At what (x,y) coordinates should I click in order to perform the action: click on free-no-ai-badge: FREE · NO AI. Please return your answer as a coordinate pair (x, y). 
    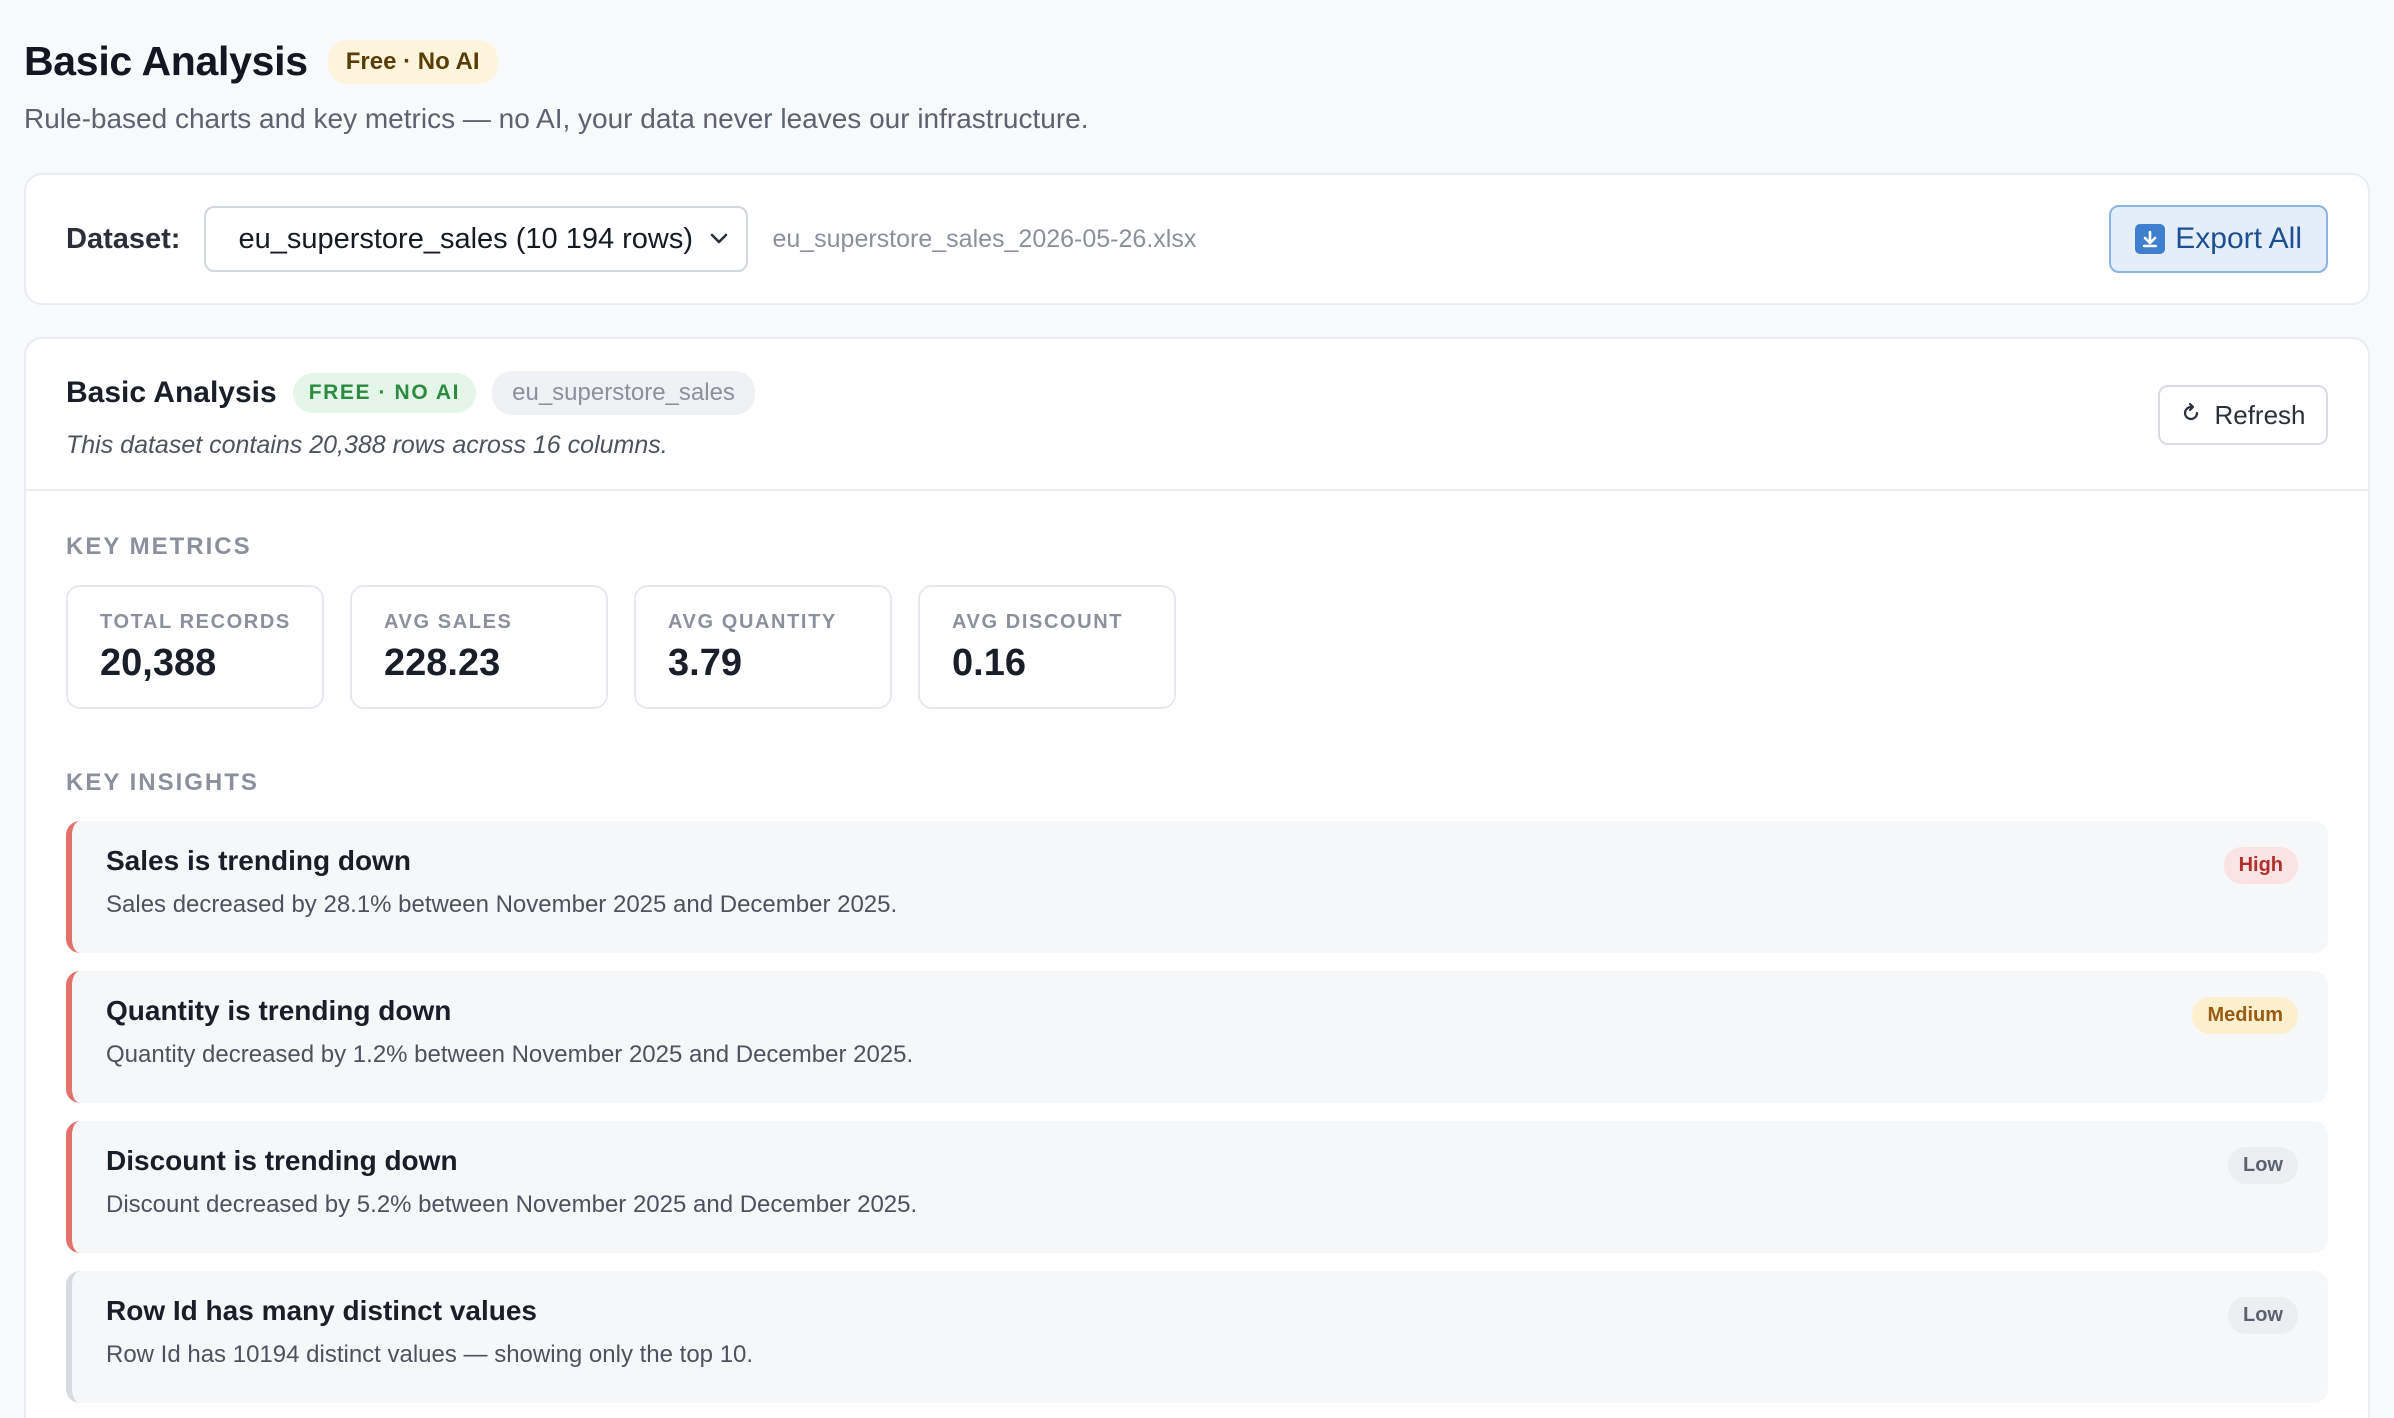
    Looking at the image, I should click on (384, 393).